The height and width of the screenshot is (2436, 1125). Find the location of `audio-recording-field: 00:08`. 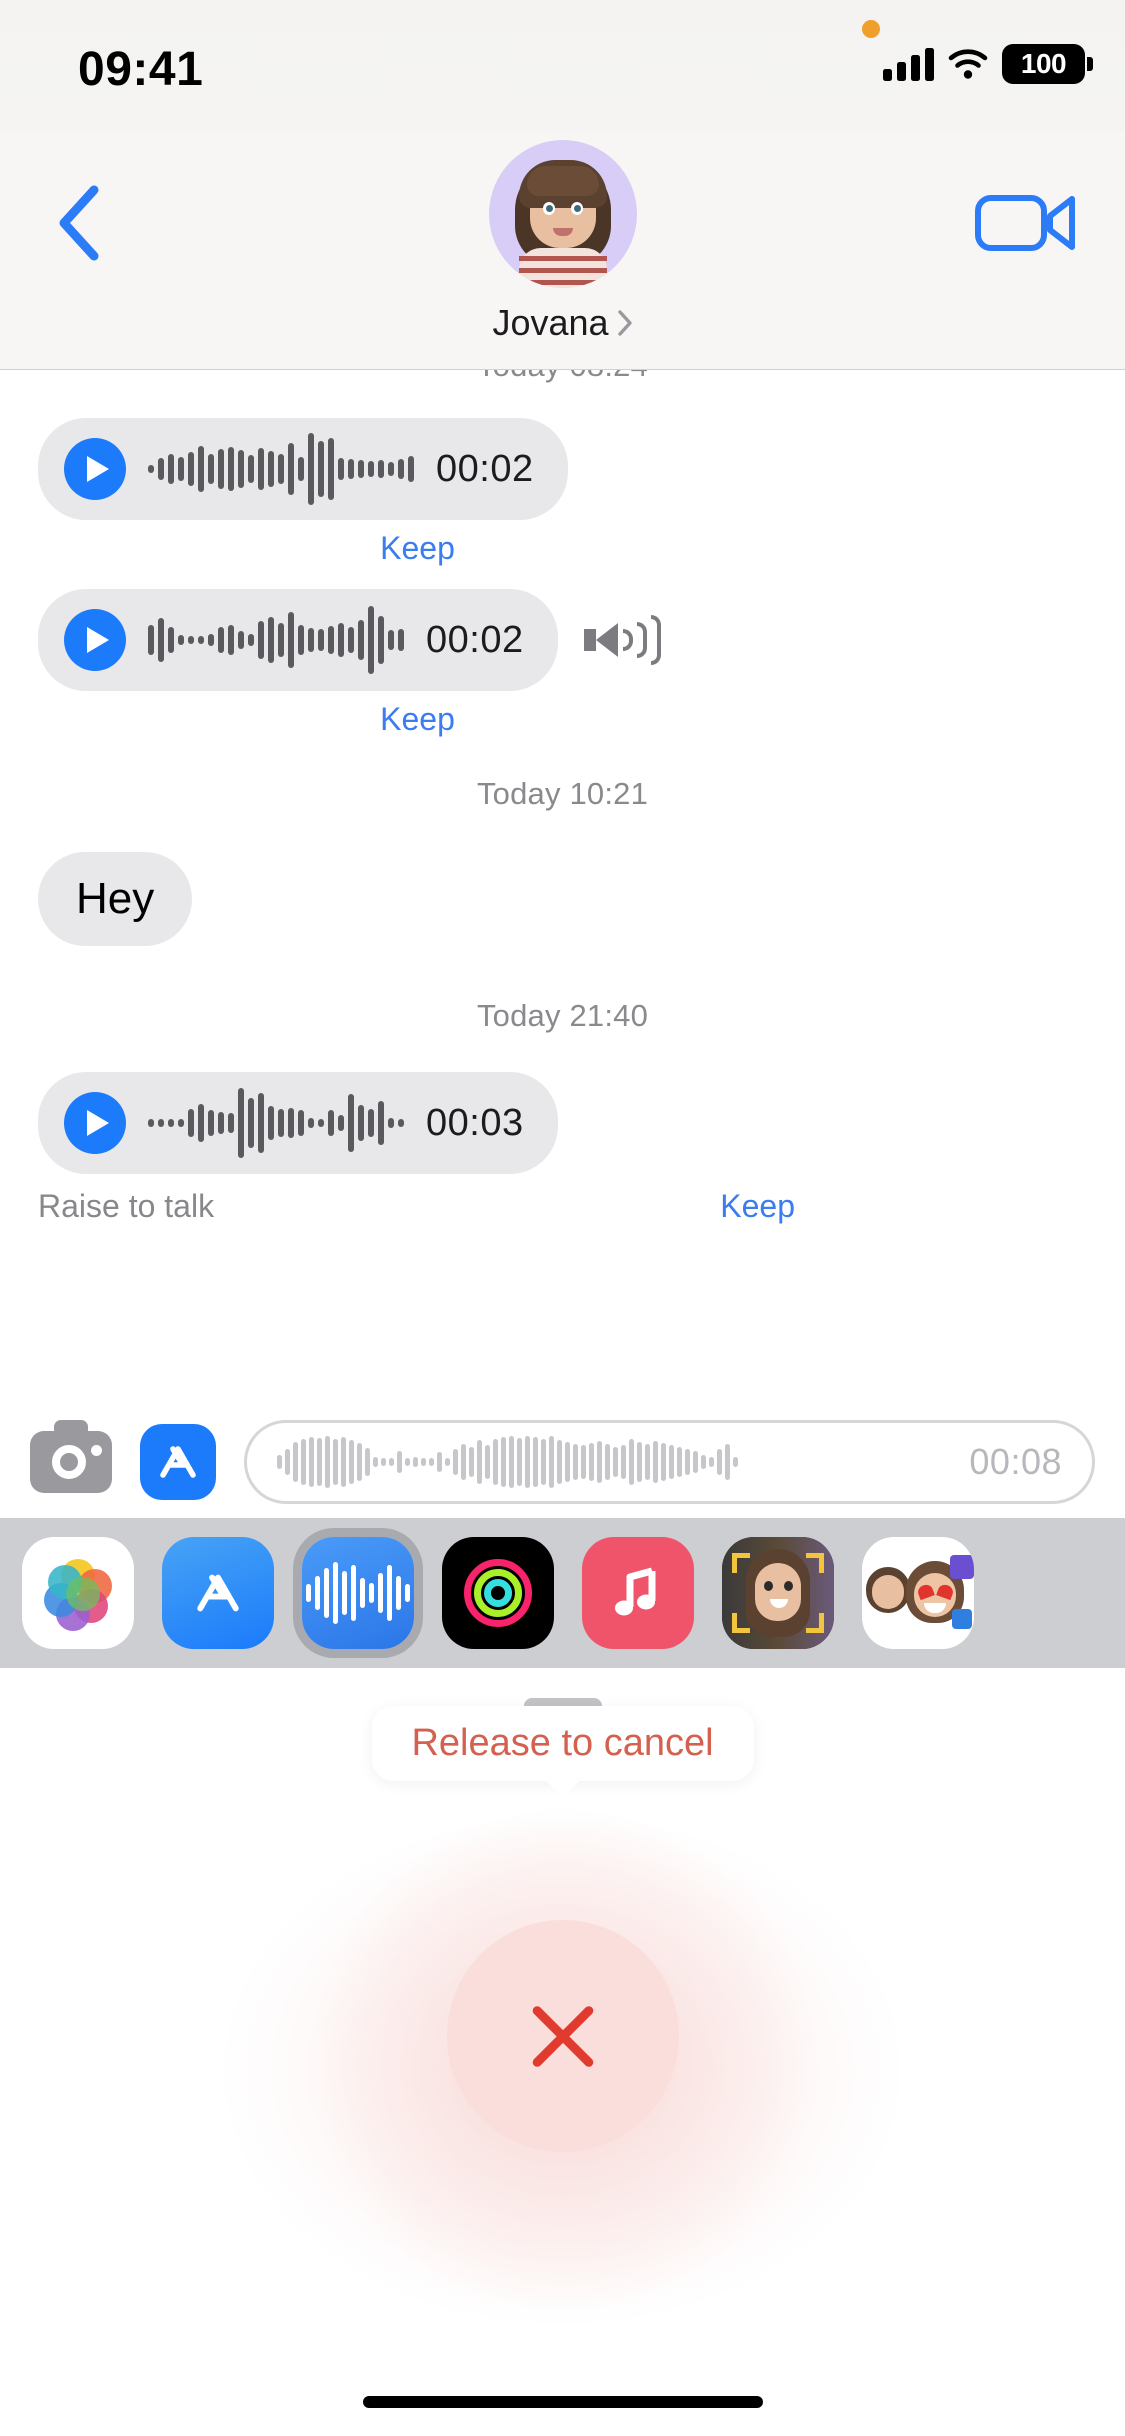

audio-recording-field: 00:08 is located at coordinates (669, 1462).